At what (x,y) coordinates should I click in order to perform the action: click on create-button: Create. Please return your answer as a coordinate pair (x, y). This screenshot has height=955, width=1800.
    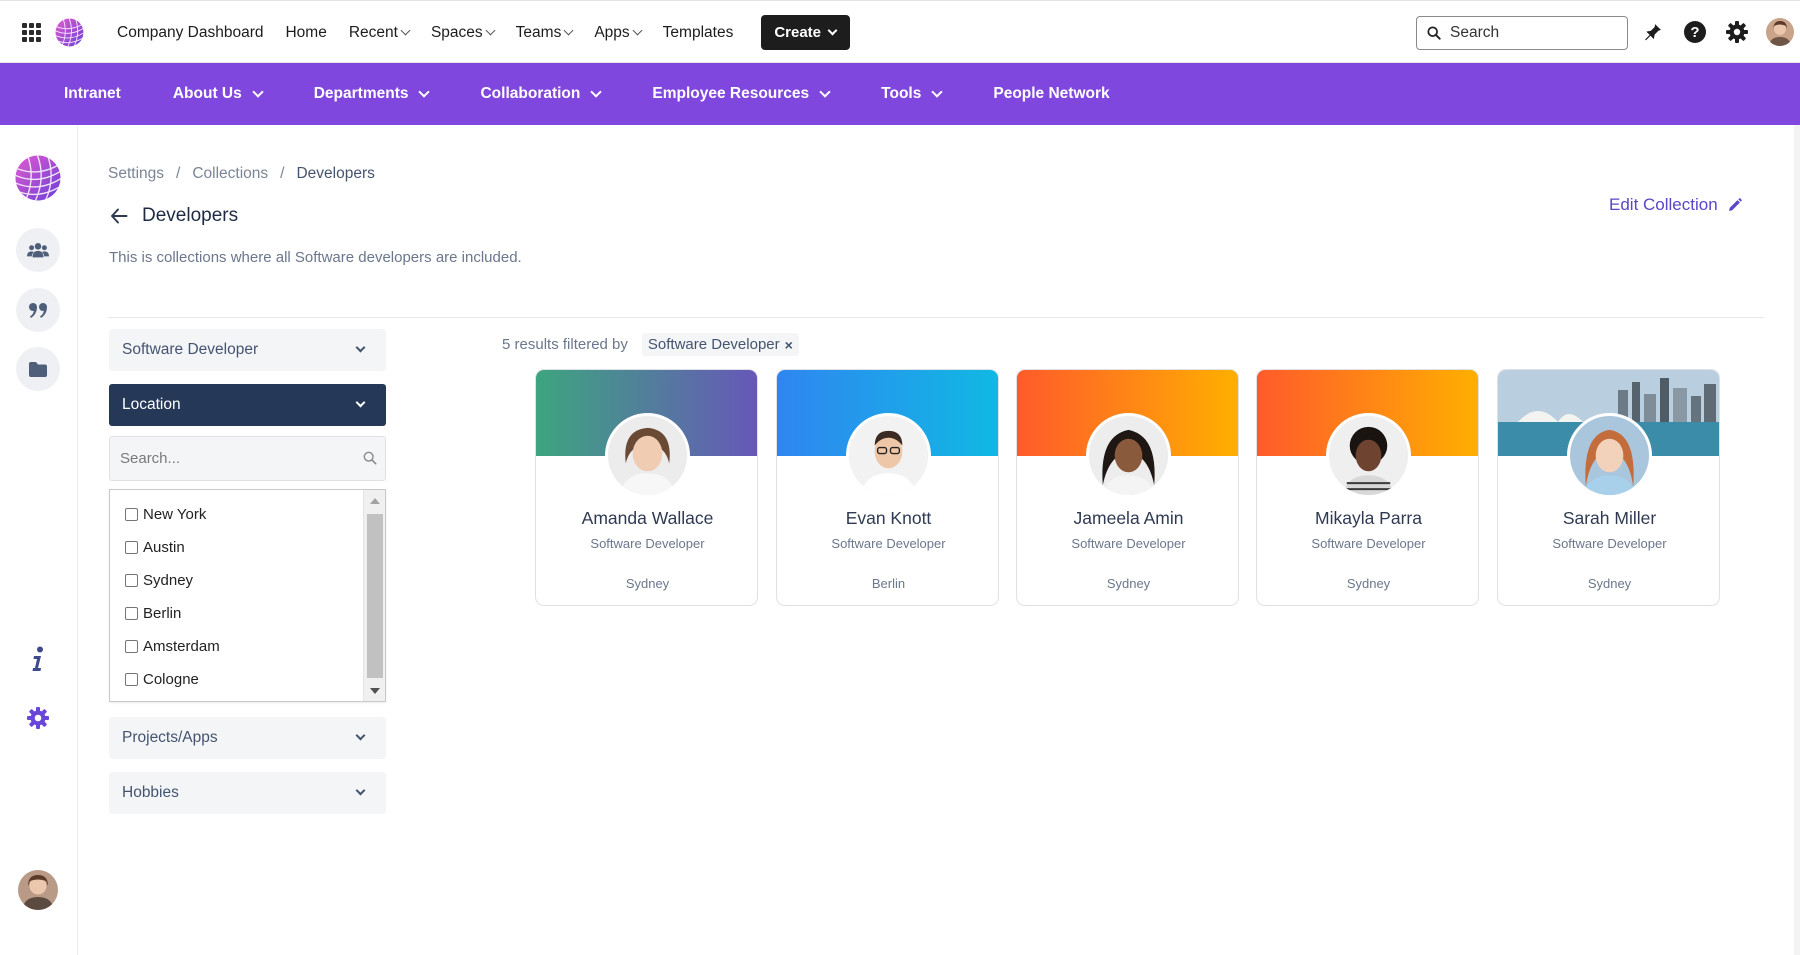
    Looking at the image, I should click on (806, 32).